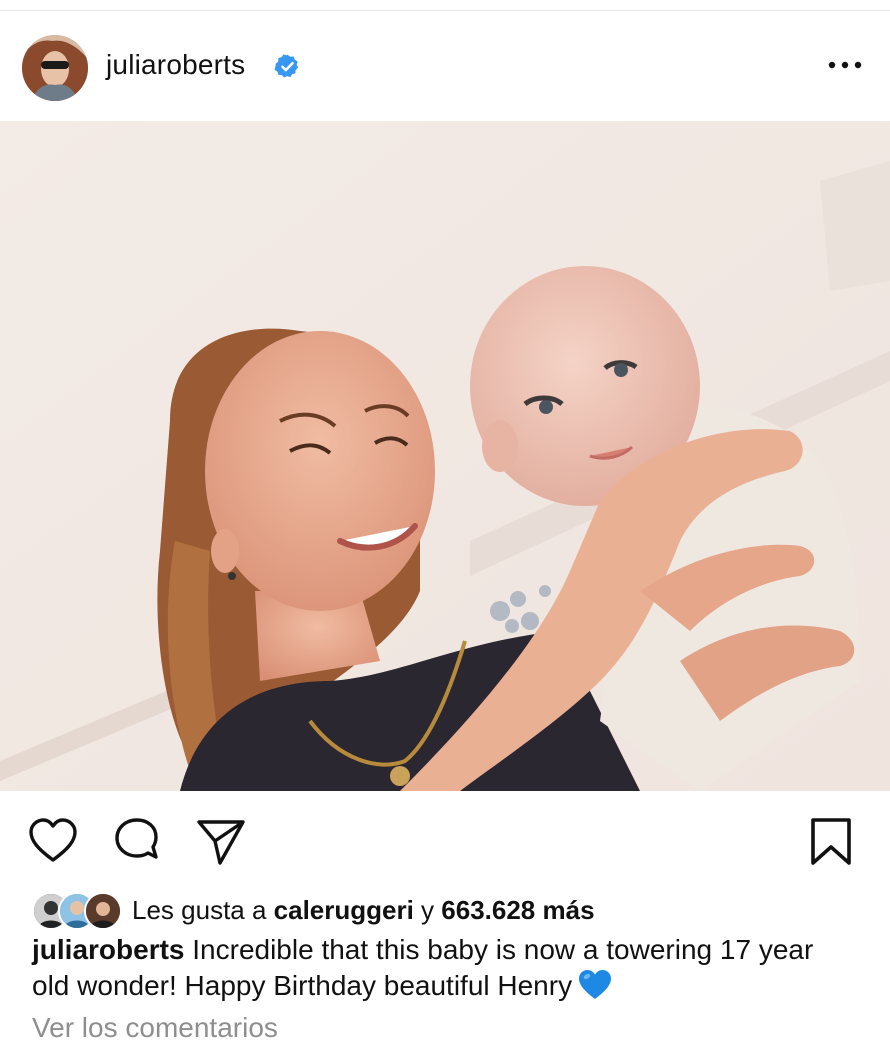  Describe the element at coordinates (78, 911) in the screenshot. I see `liker-avatars` at that location.